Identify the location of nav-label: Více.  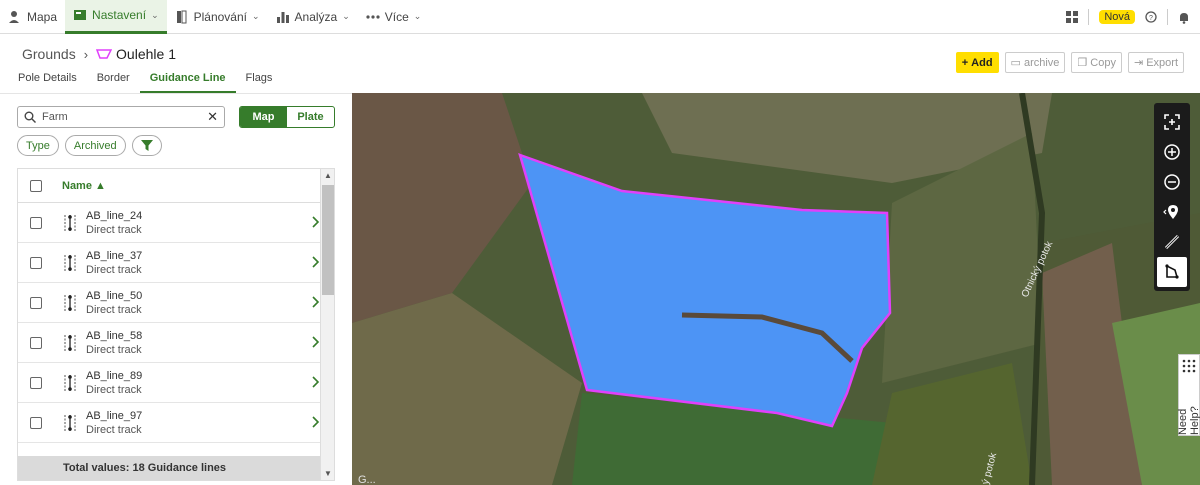
(396, 16).